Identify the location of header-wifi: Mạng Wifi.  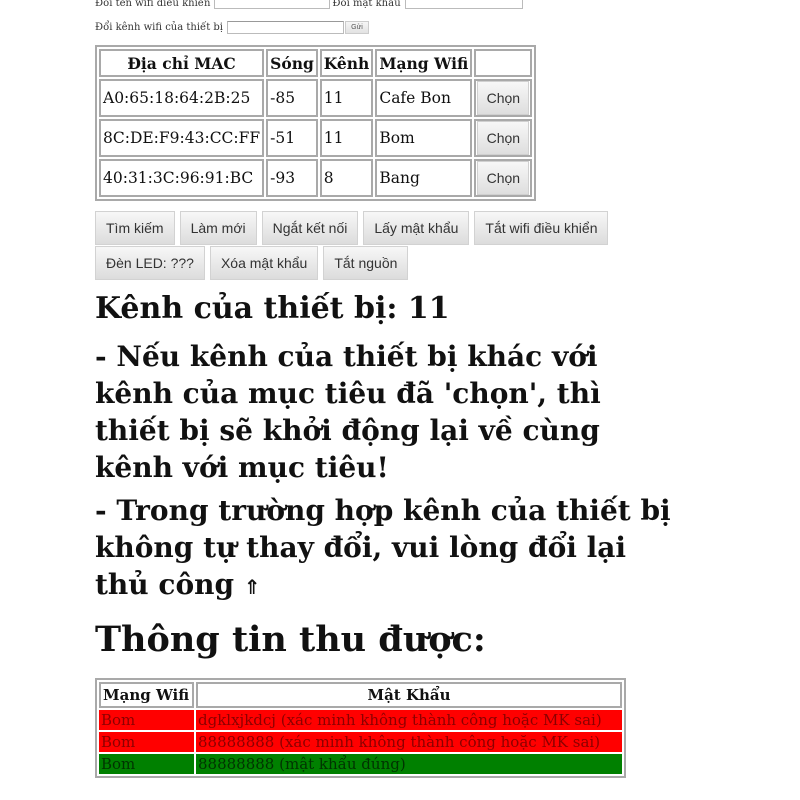
(146, 695).